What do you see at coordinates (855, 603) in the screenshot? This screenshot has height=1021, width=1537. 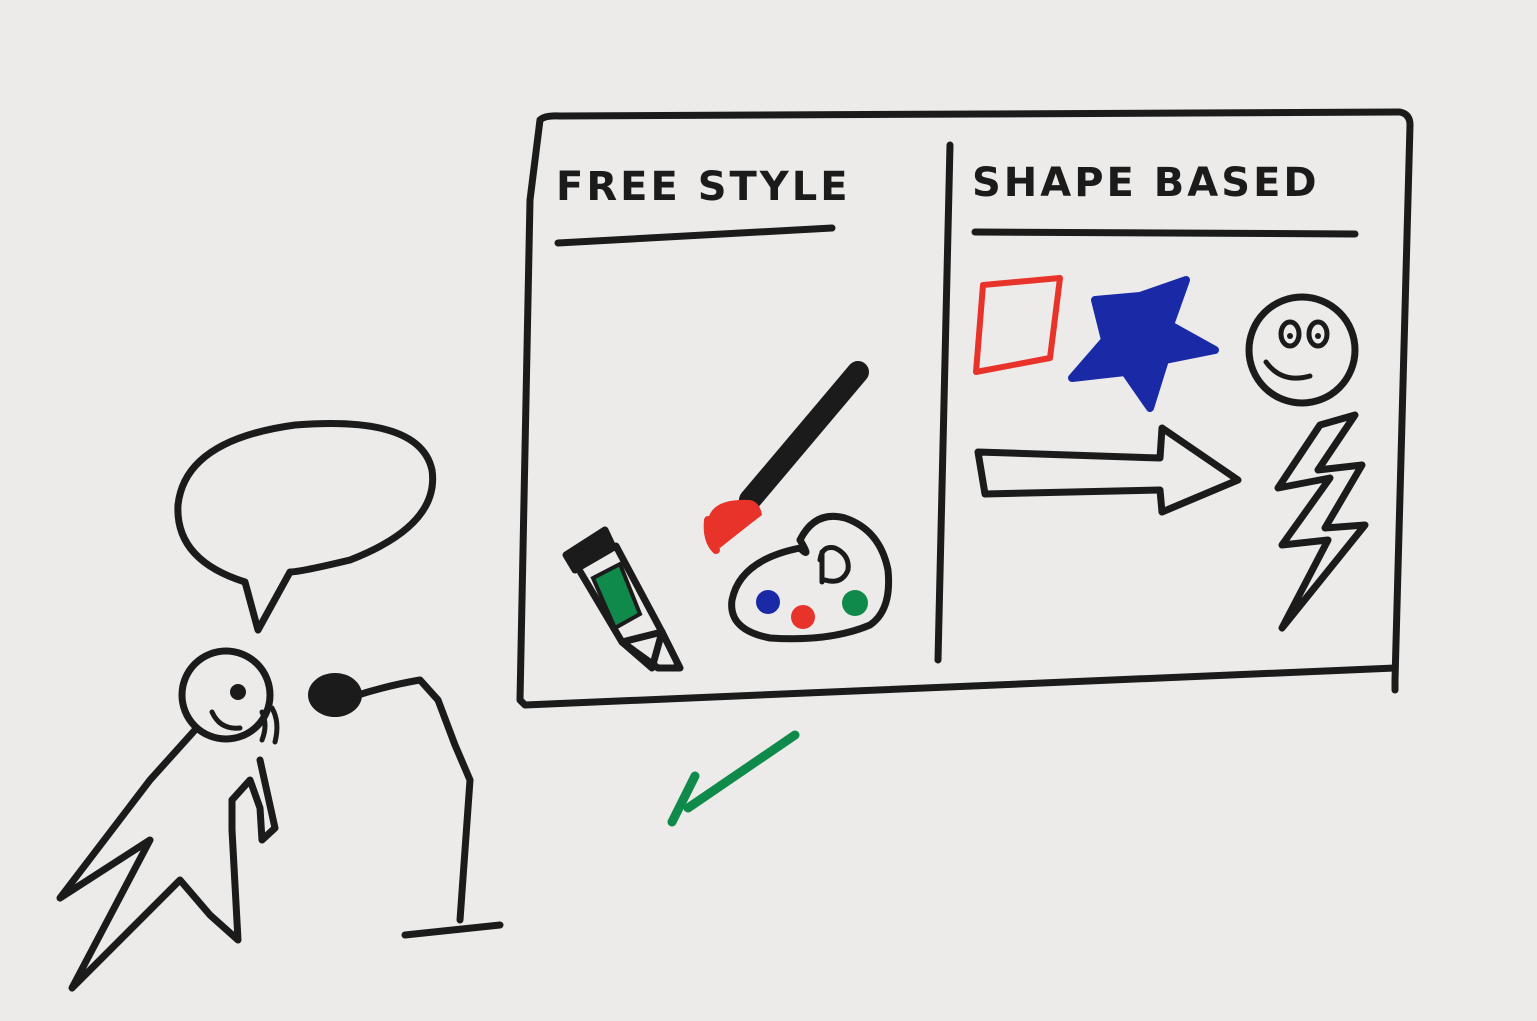 I see `palette-green-dot` at bounding box center [855, 603].